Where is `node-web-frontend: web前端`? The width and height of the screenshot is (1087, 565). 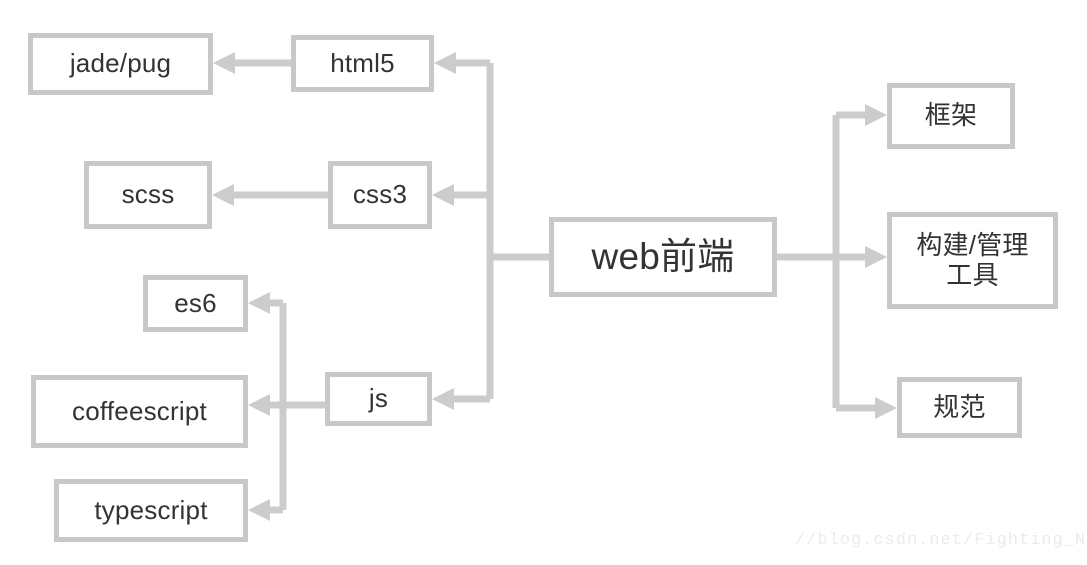 node-web-frontend: web前端 is located at coordinates (663, 257).